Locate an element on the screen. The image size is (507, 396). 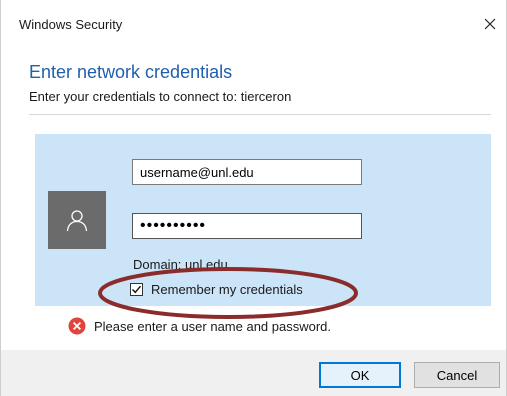
password-dots: •••••••••• is located at coordinates (173, 225).